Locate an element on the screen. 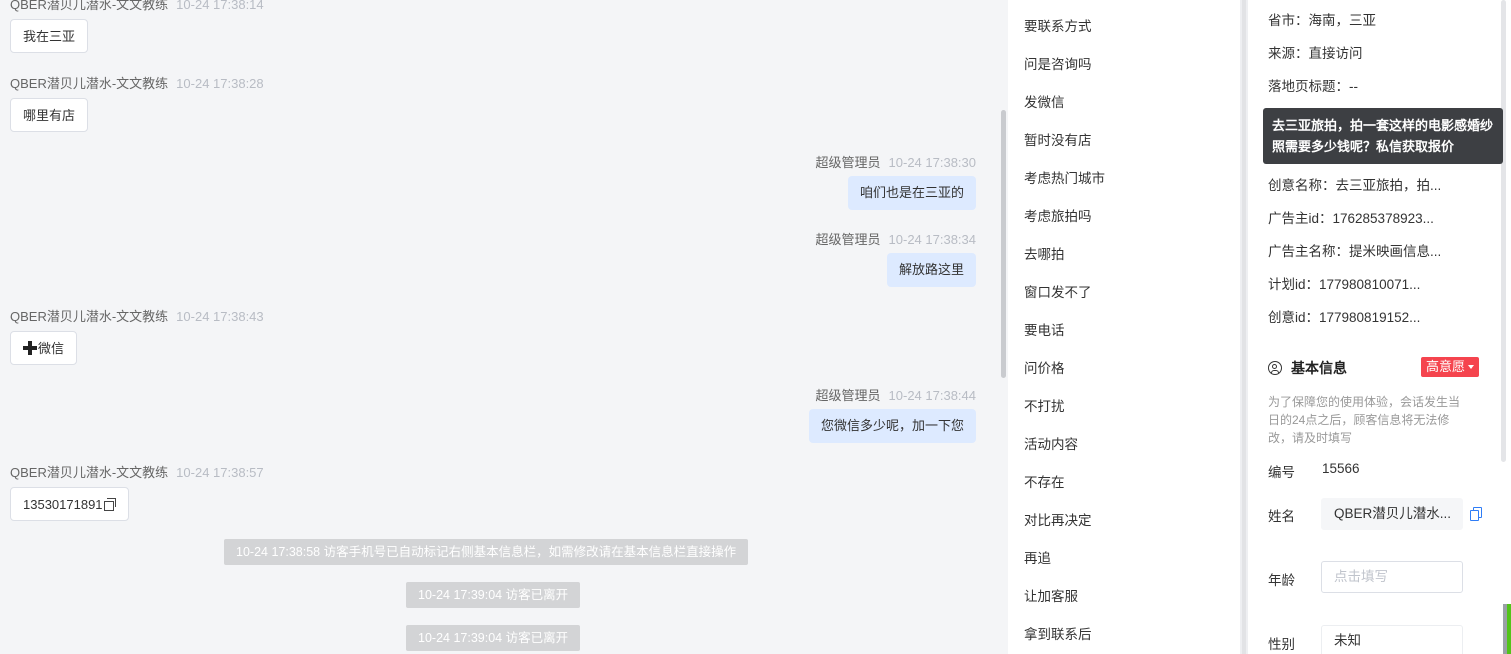 This screenshot has height=654, width=1511. quick-reply-item: 拿到联系后 is located at coordinates (1058, 633).